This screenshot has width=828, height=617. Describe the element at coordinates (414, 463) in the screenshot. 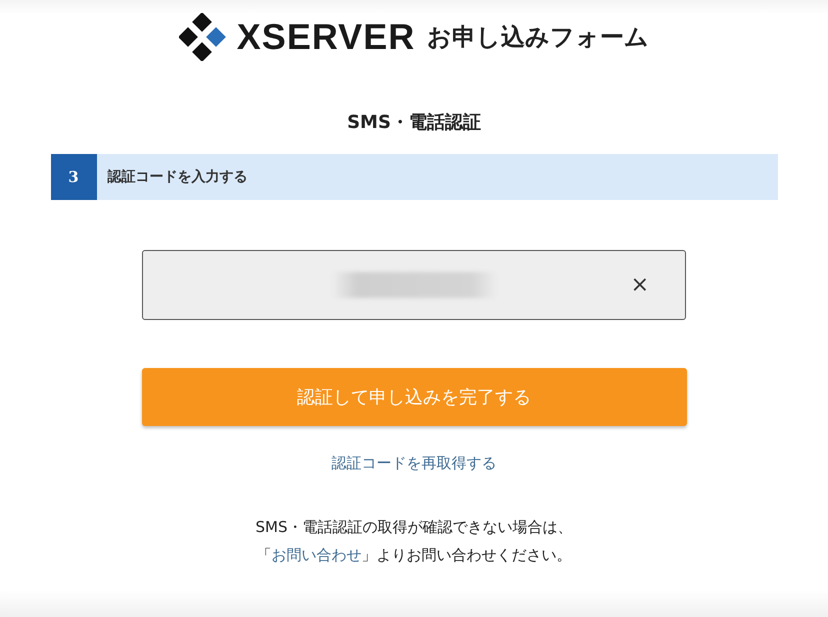

I see `resend-code-link: 認証コードを再取得する` at that location.